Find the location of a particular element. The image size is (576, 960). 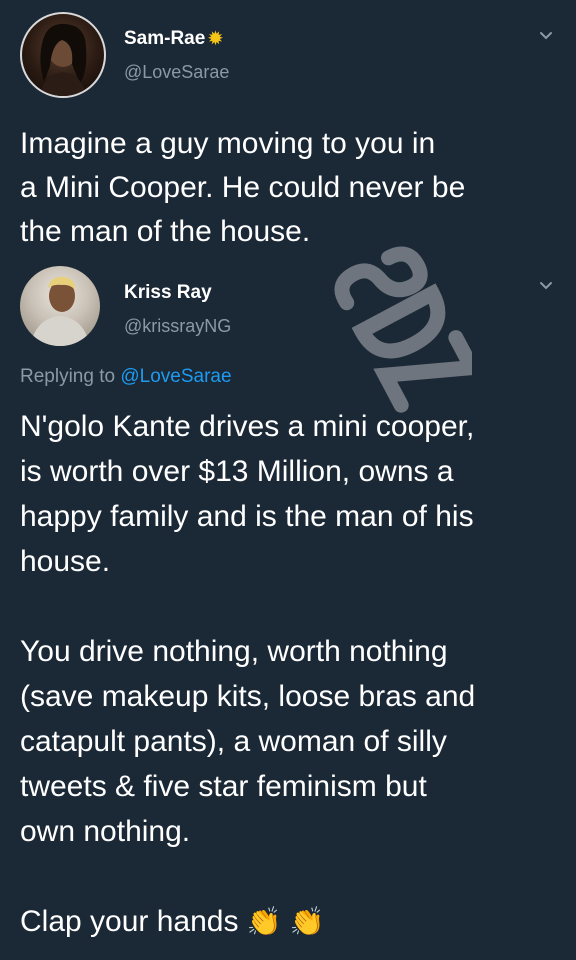

clapping-hands-icon: 👏 👏 is located at coordinates (285, 921).